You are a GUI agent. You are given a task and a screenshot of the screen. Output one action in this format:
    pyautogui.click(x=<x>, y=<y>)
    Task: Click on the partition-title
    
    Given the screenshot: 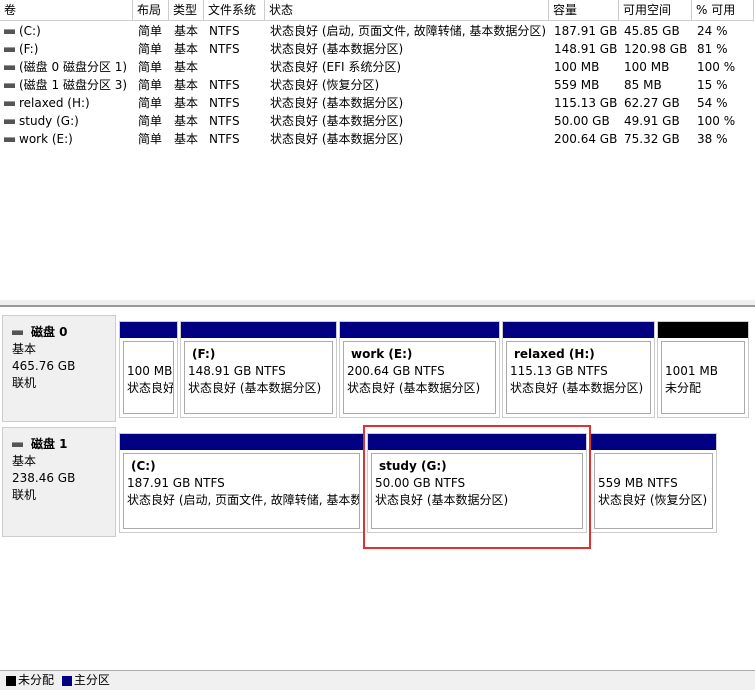 What is the action you would take?
    pyautogui.click(x=148, y=354)
    